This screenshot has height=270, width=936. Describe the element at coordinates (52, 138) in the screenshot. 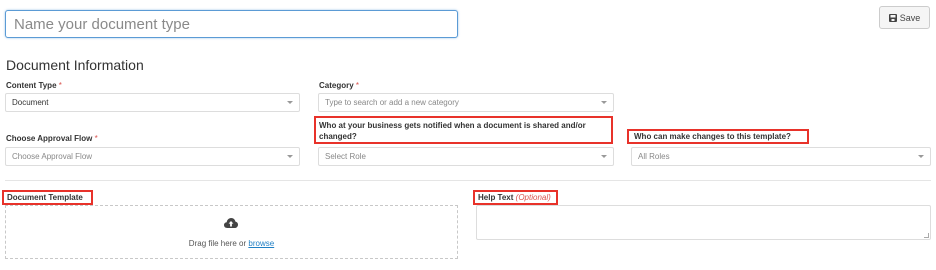

I see `approval-flow-label: Choose Approval Flow *` at that location.